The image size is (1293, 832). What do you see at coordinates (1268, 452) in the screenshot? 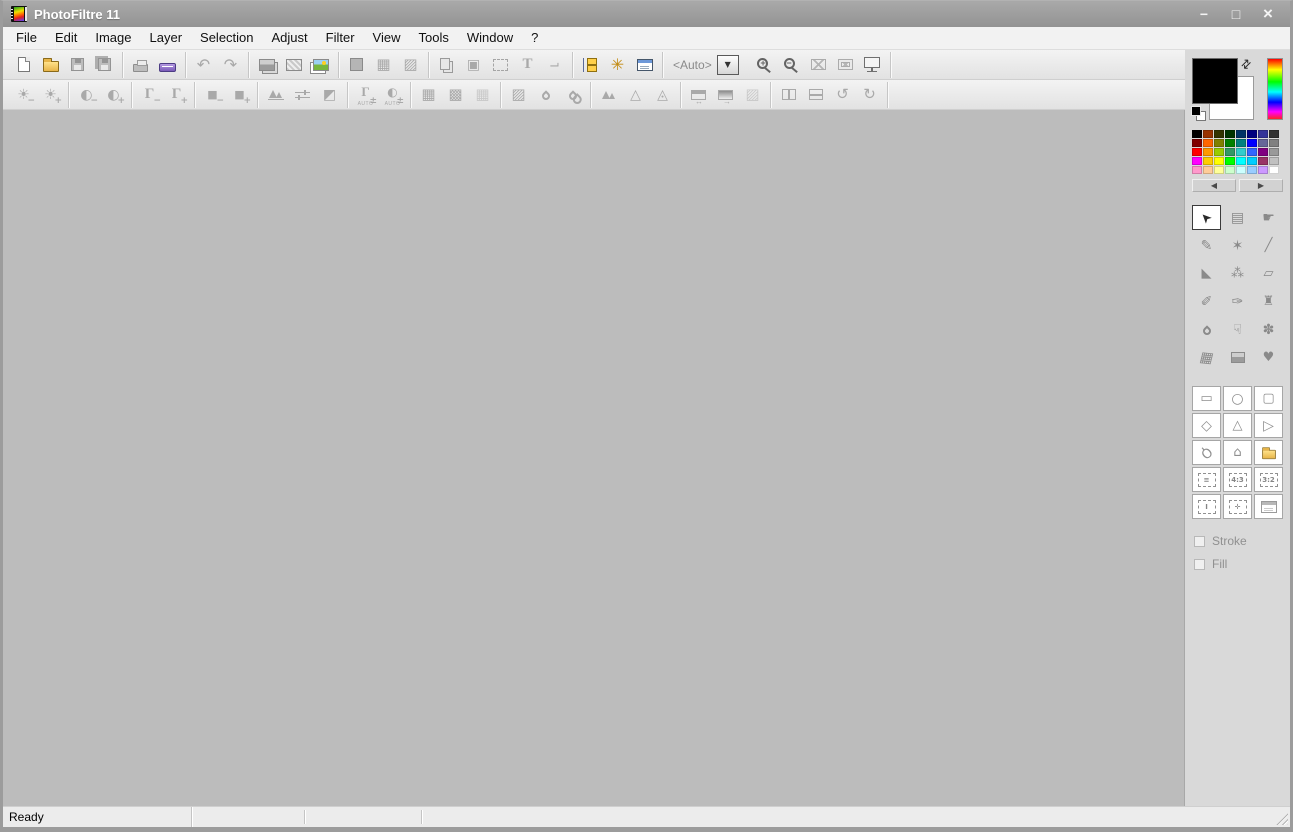
I see `load-selection-button` at bounding box center [1268, 452].